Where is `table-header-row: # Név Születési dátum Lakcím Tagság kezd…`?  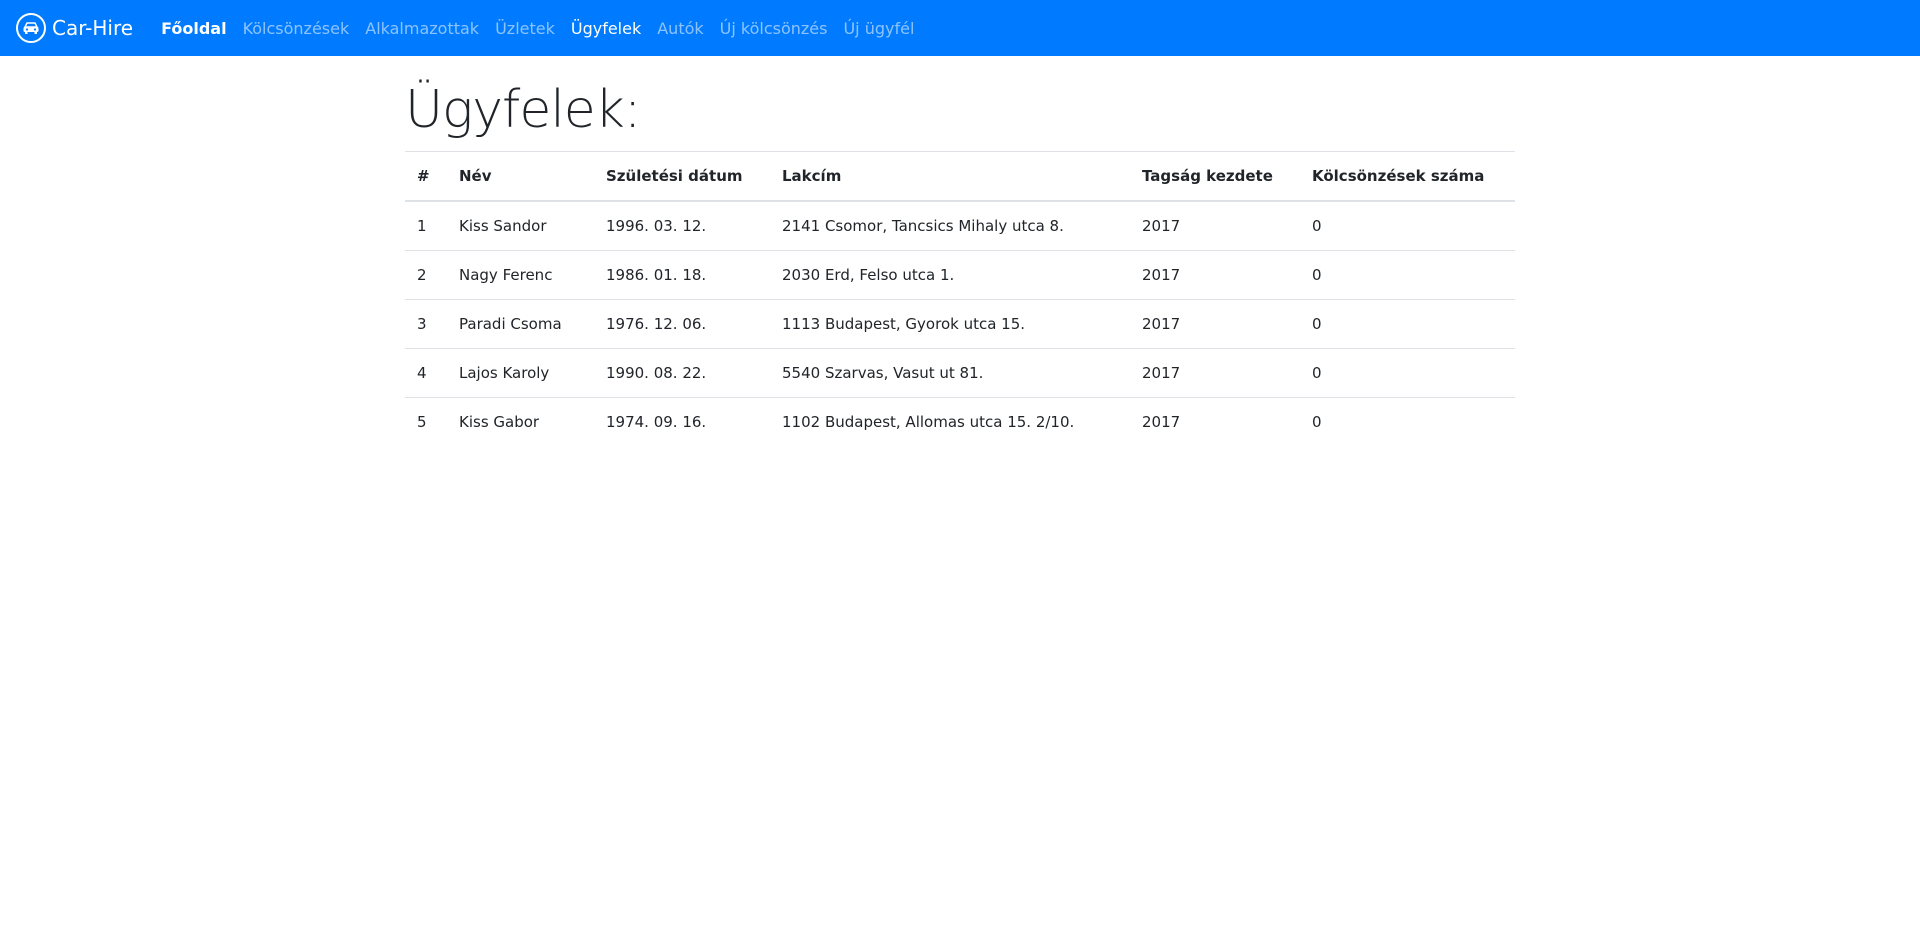 table-header-row: # Név Születési dátum Lakcím Tagság kezd… is located at coordinates (960, 176).